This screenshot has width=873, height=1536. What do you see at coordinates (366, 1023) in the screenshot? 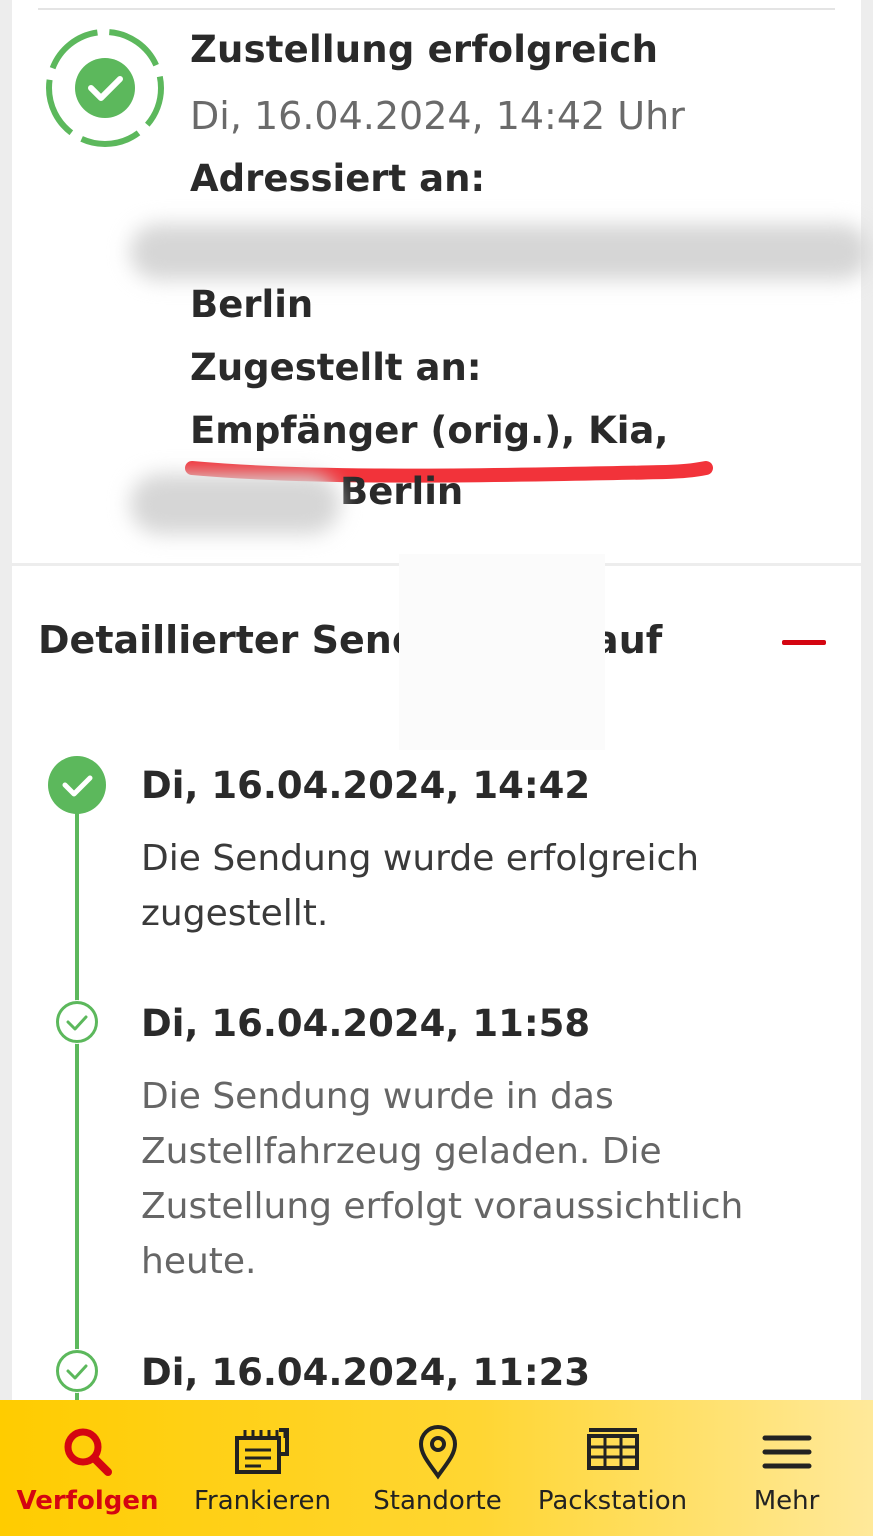
I see `event-date: Di, 16.04.2024, 11:58` at bounding box center [366, 1023].